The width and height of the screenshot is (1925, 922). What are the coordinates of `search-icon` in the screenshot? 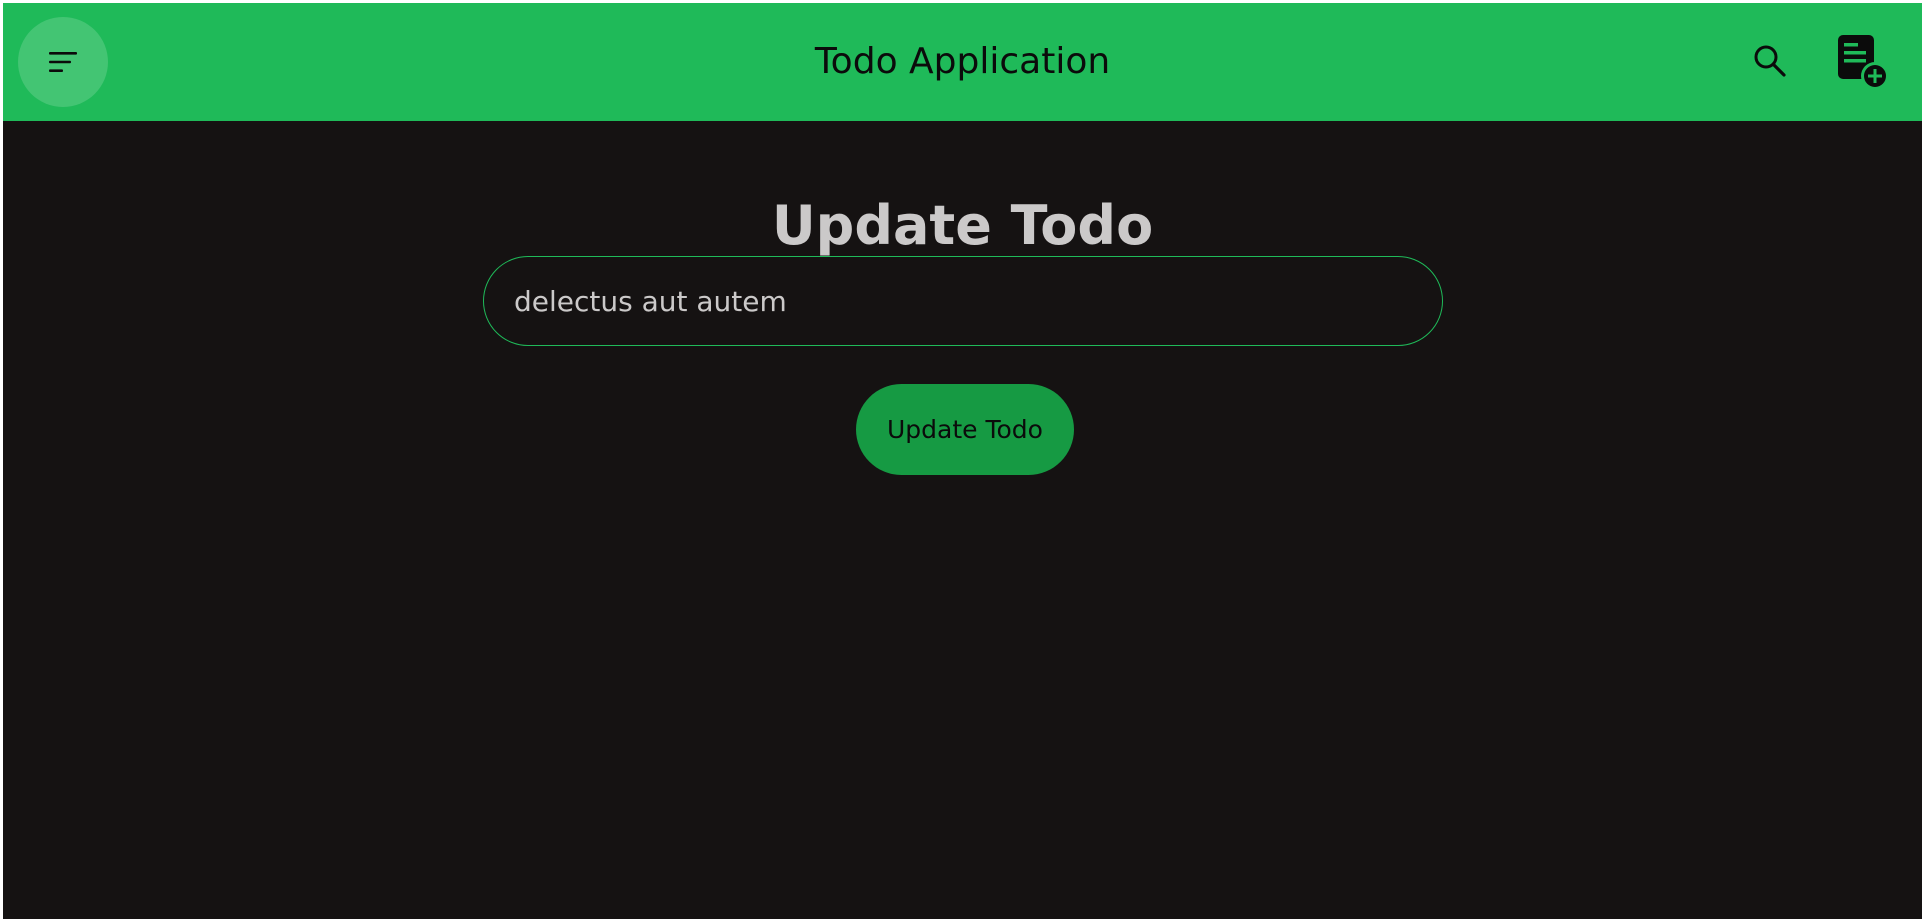 It's located at (1770, 61).